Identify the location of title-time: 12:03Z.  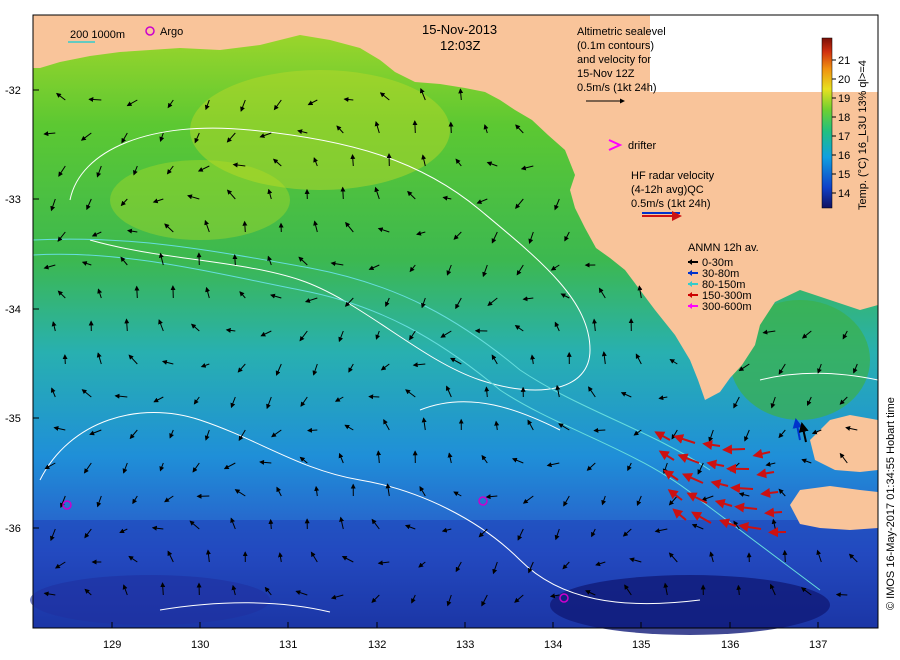
(460, 45).